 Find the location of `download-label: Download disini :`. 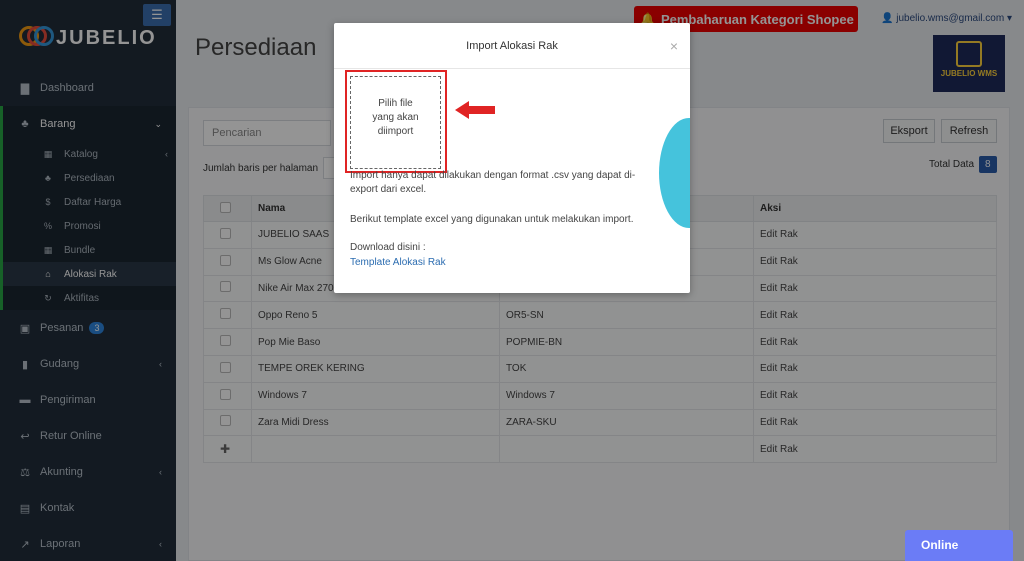

download-label: Download disini : is located at coordinates (388, 247).